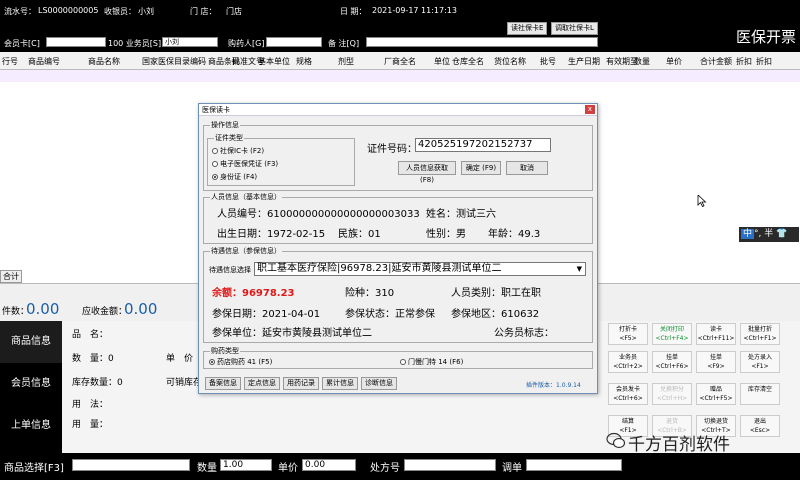  What do you see at coordinates (524, 333) in the screenshot?
I see `civil-servant-flag: 公务员标志：` at bounding box center [524, 333].